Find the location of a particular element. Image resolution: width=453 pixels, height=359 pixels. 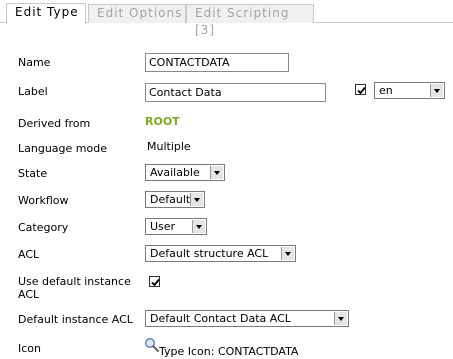

language-select-value: en is located at coordinates (386, 90).